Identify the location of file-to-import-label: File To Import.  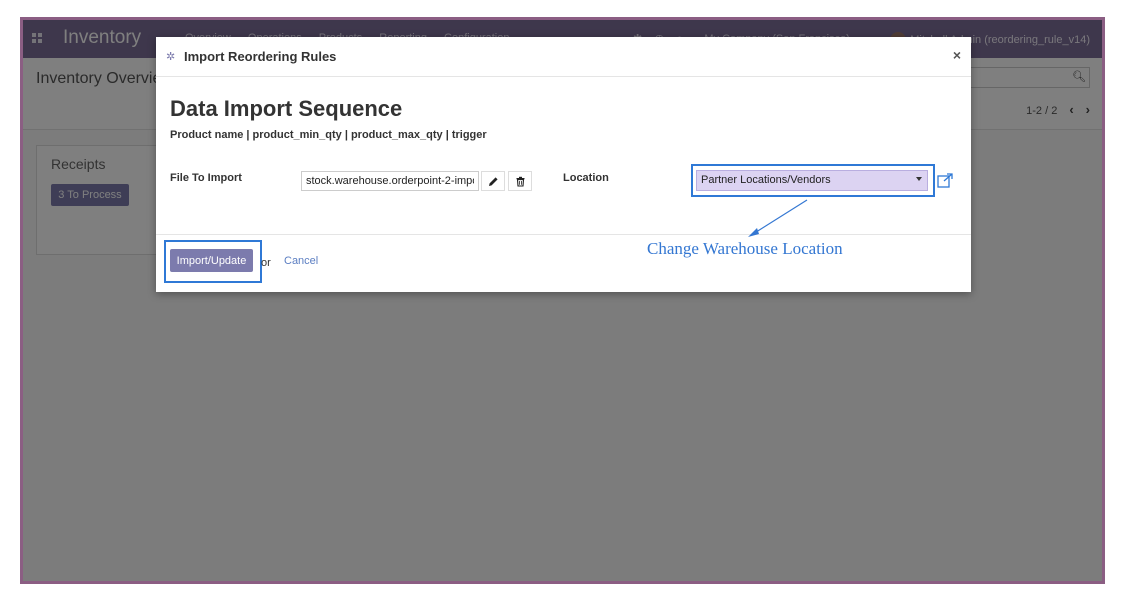
(206, 178).